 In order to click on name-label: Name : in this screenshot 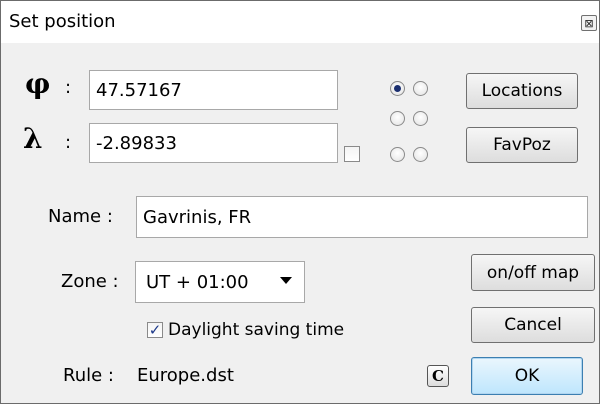, I will do `click(80, 216)`.